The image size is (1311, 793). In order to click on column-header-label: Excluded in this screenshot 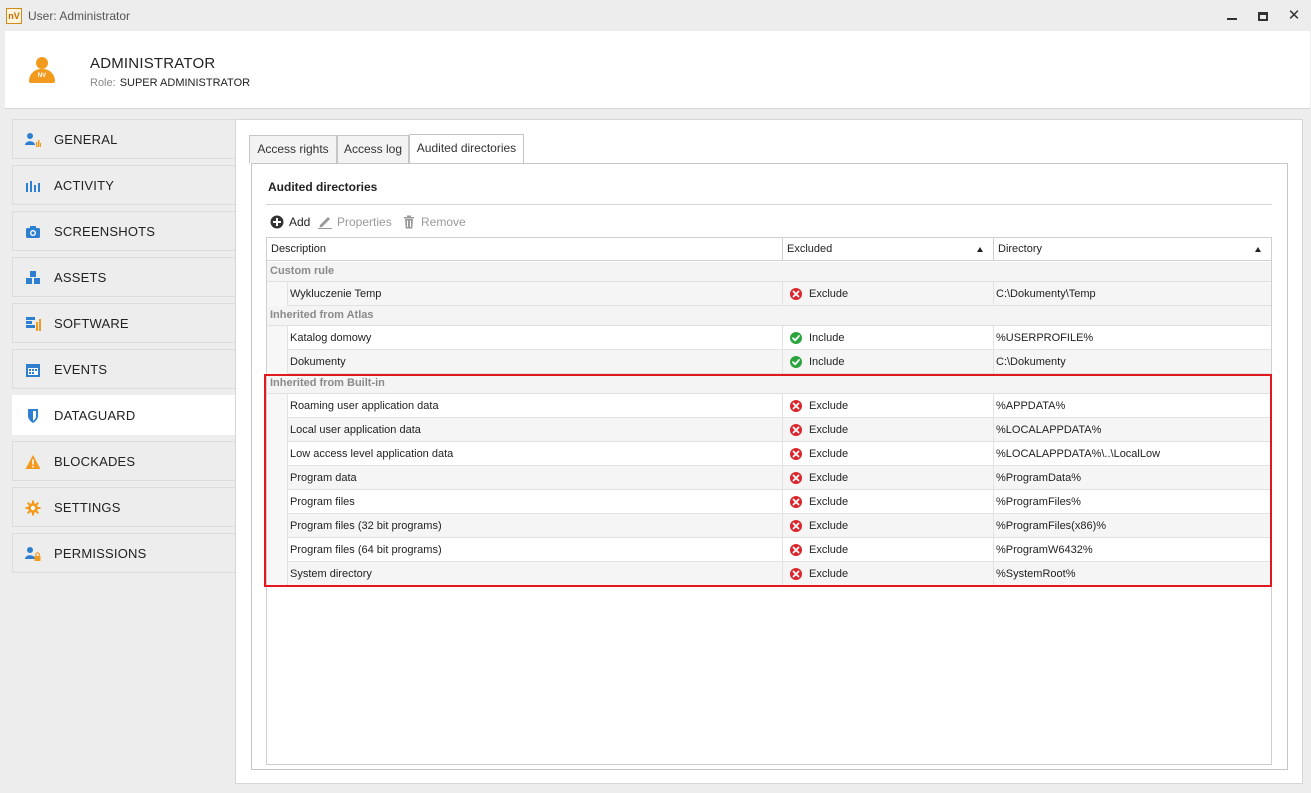, I will do `click(810, 249)`.